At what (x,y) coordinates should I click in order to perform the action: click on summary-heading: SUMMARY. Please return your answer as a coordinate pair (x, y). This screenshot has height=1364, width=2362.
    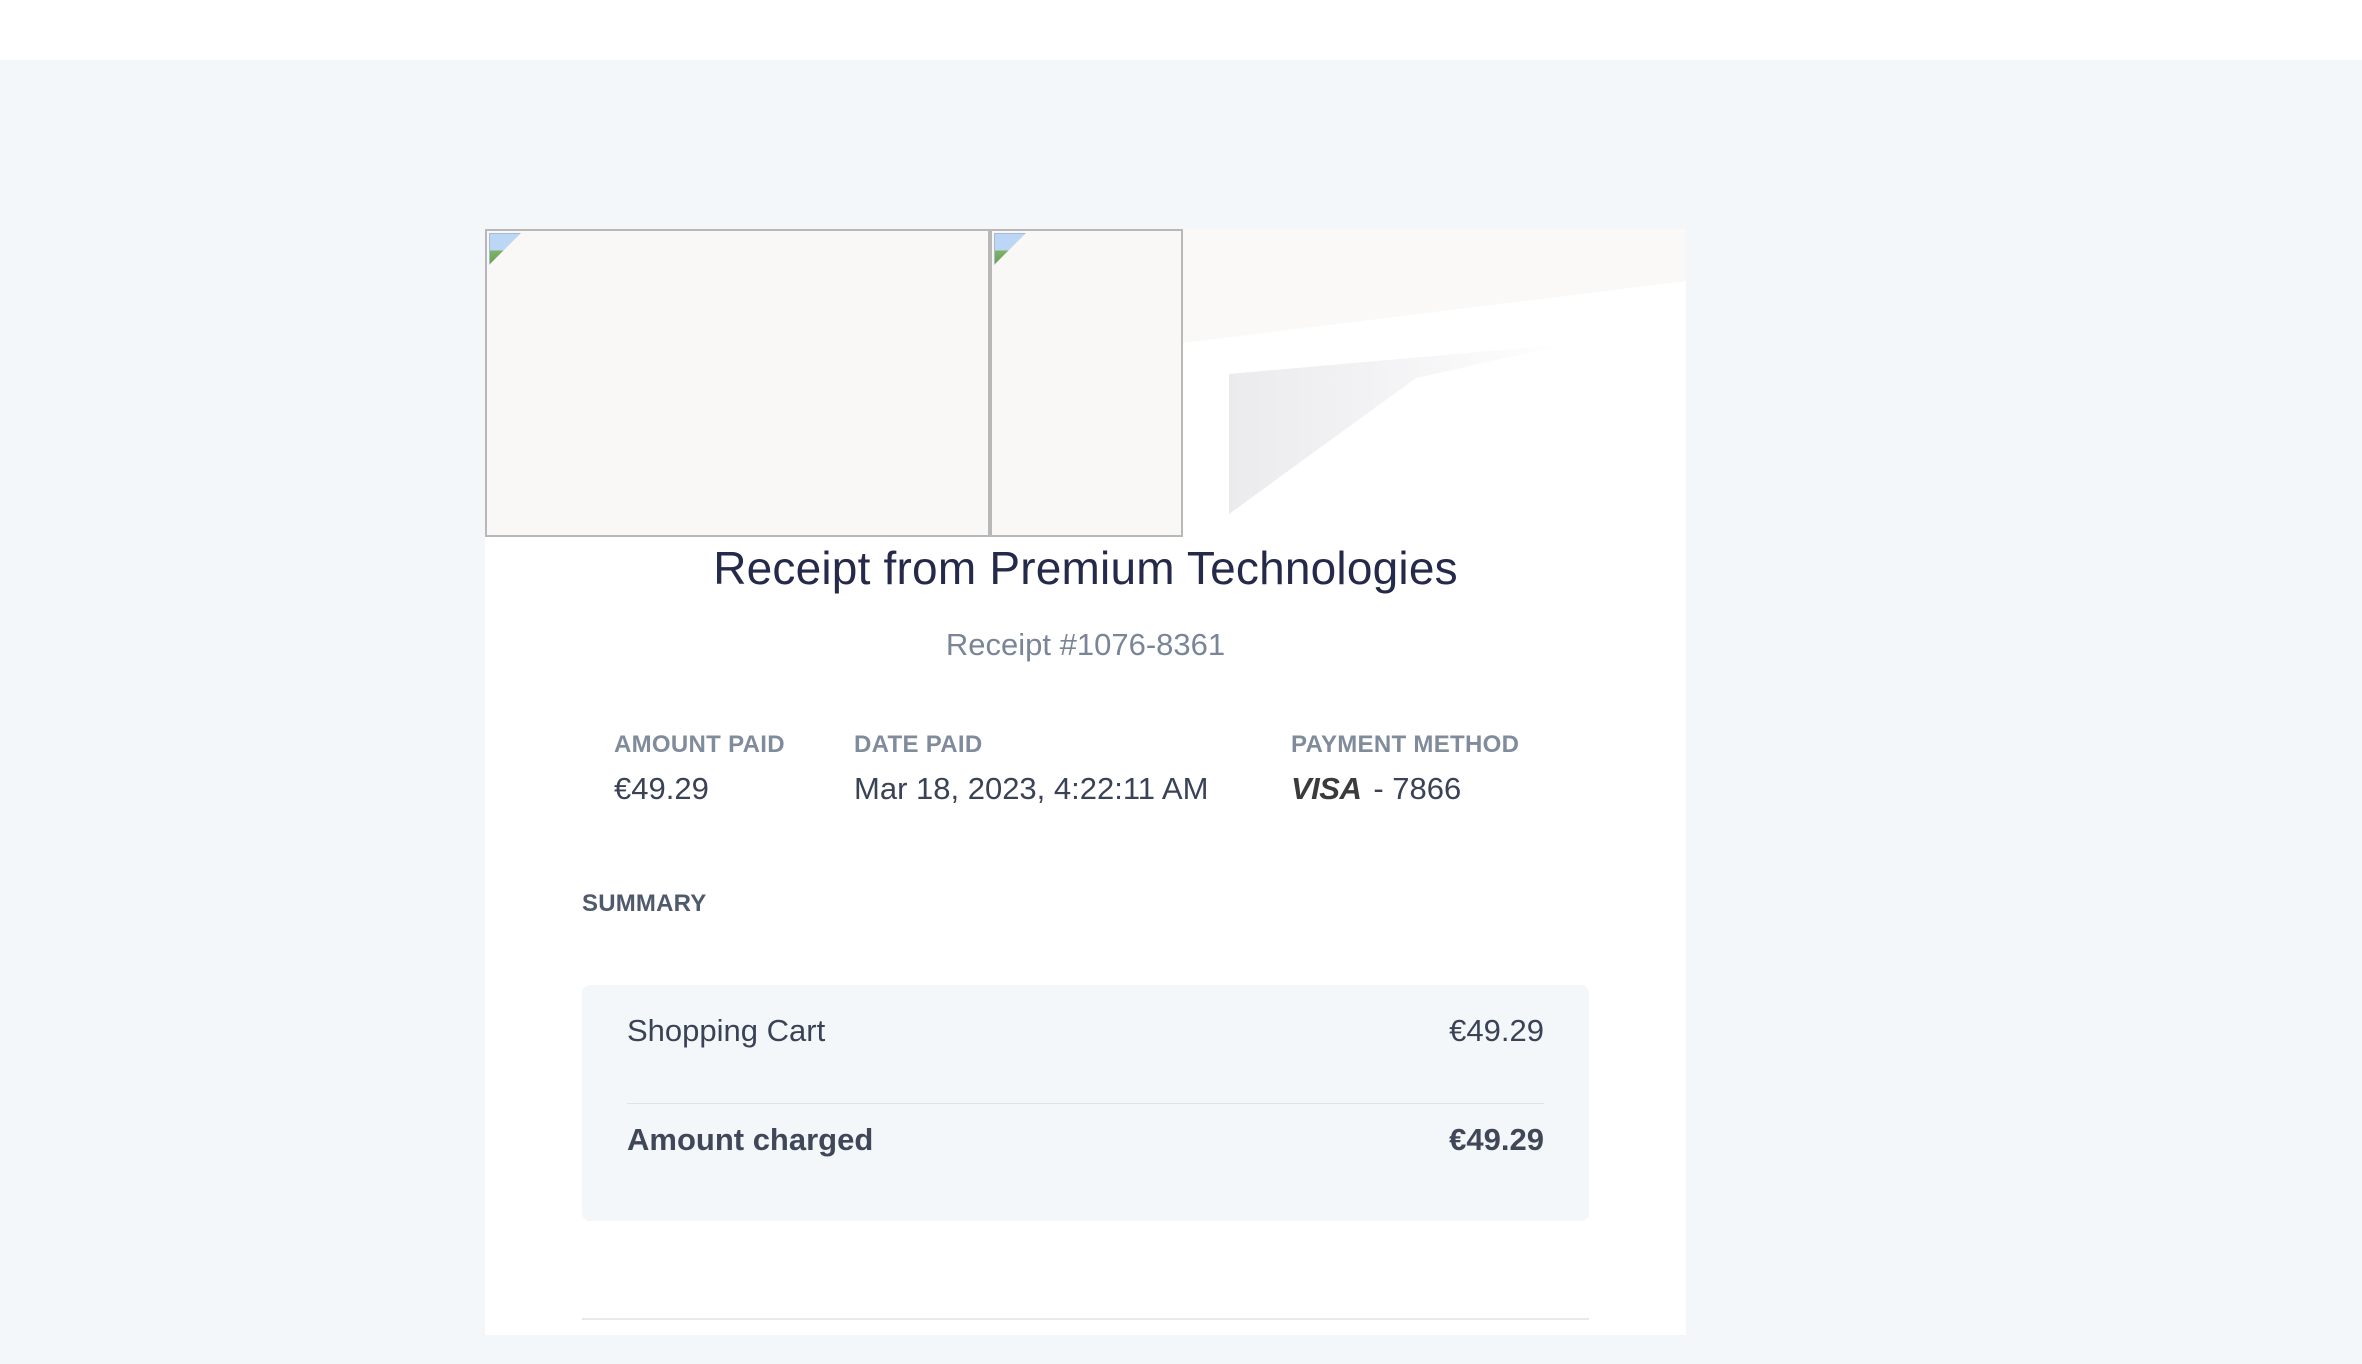
    Looking at the image, I should click on (644, 903).